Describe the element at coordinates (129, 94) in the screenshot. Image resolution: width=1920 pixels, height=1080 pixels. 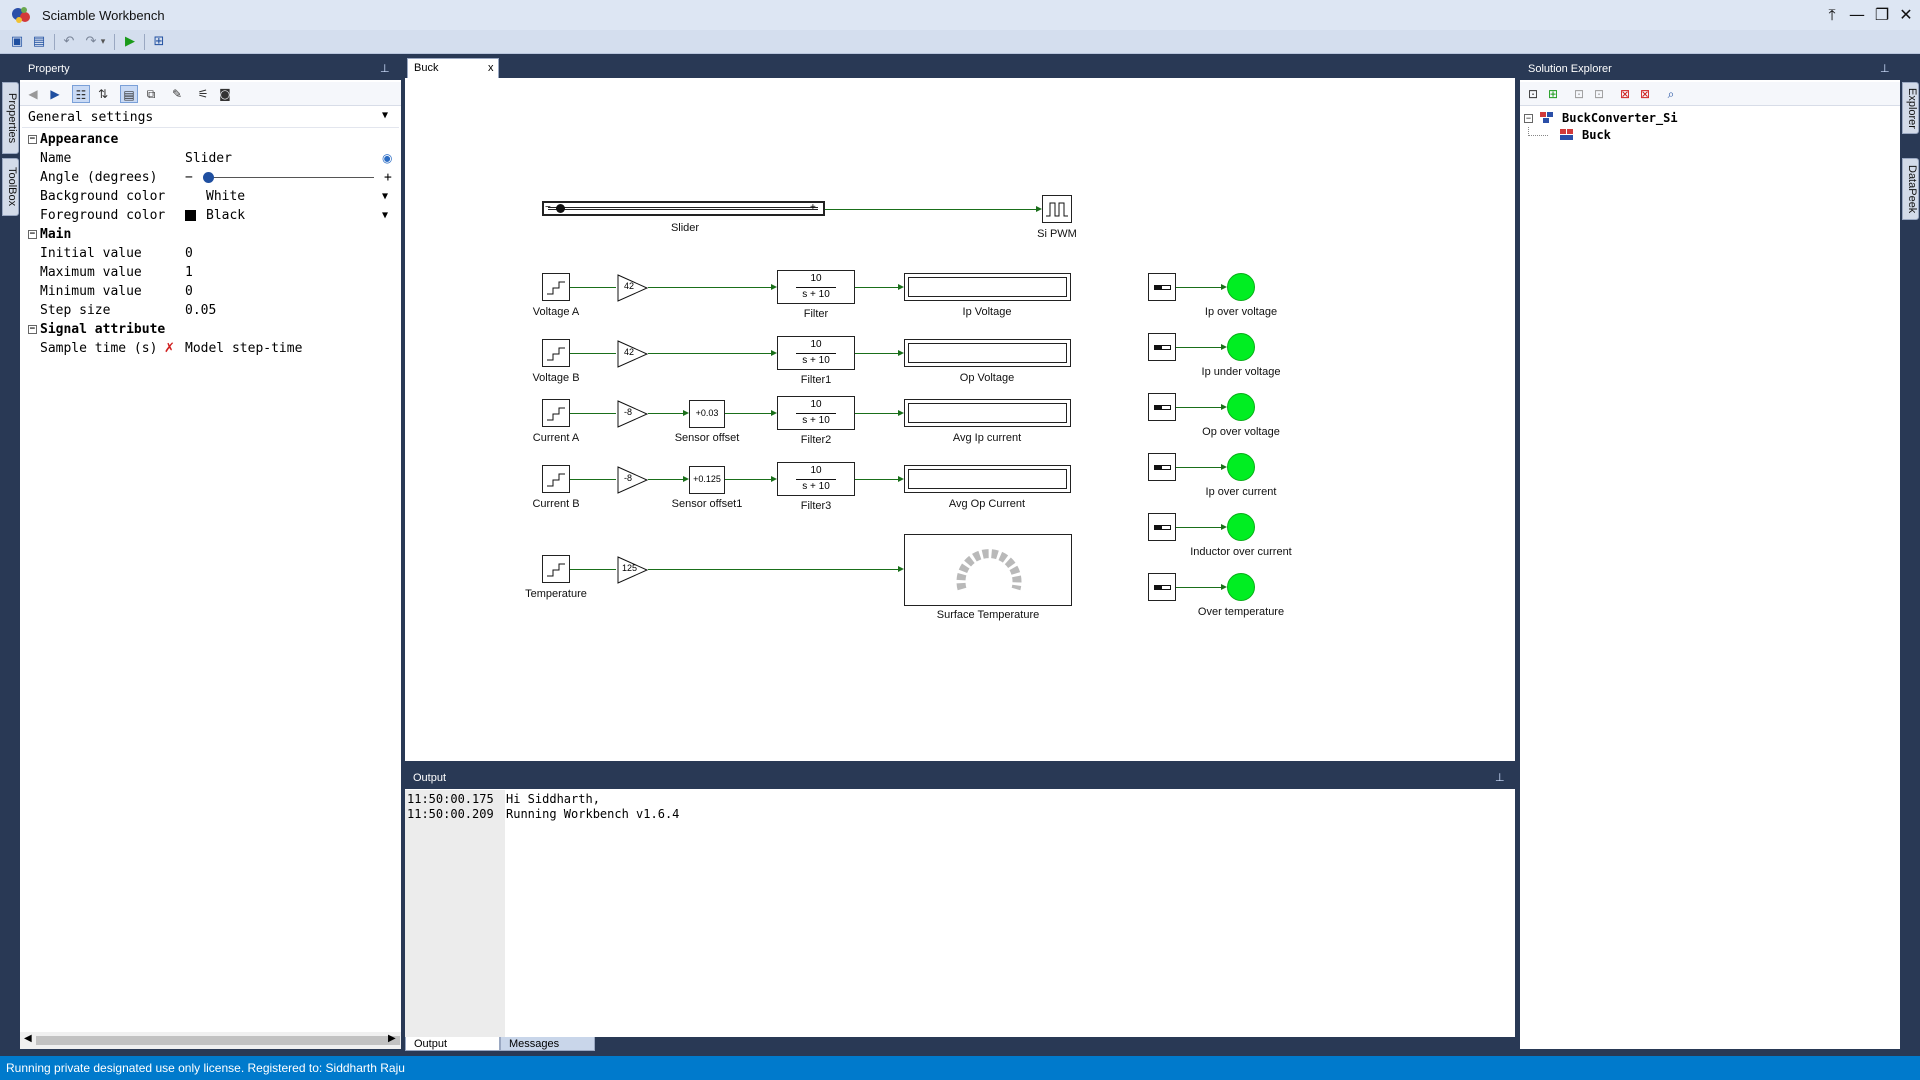
I see `properties-page-icon: ▤` at that location.